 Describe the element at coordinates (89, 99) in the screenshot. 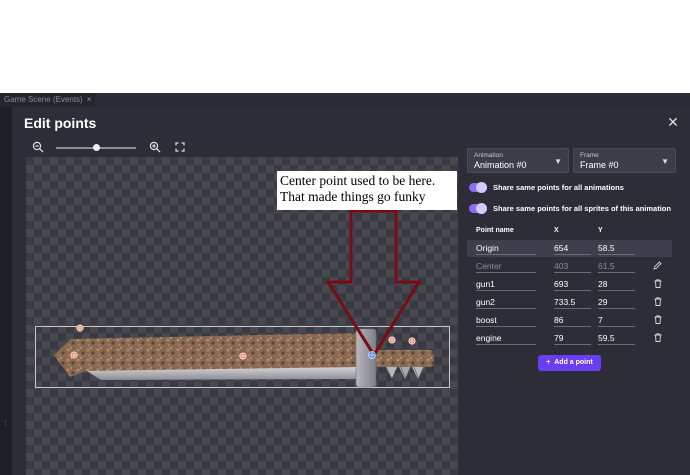

I see `tab-close-icon: ×` at that location.